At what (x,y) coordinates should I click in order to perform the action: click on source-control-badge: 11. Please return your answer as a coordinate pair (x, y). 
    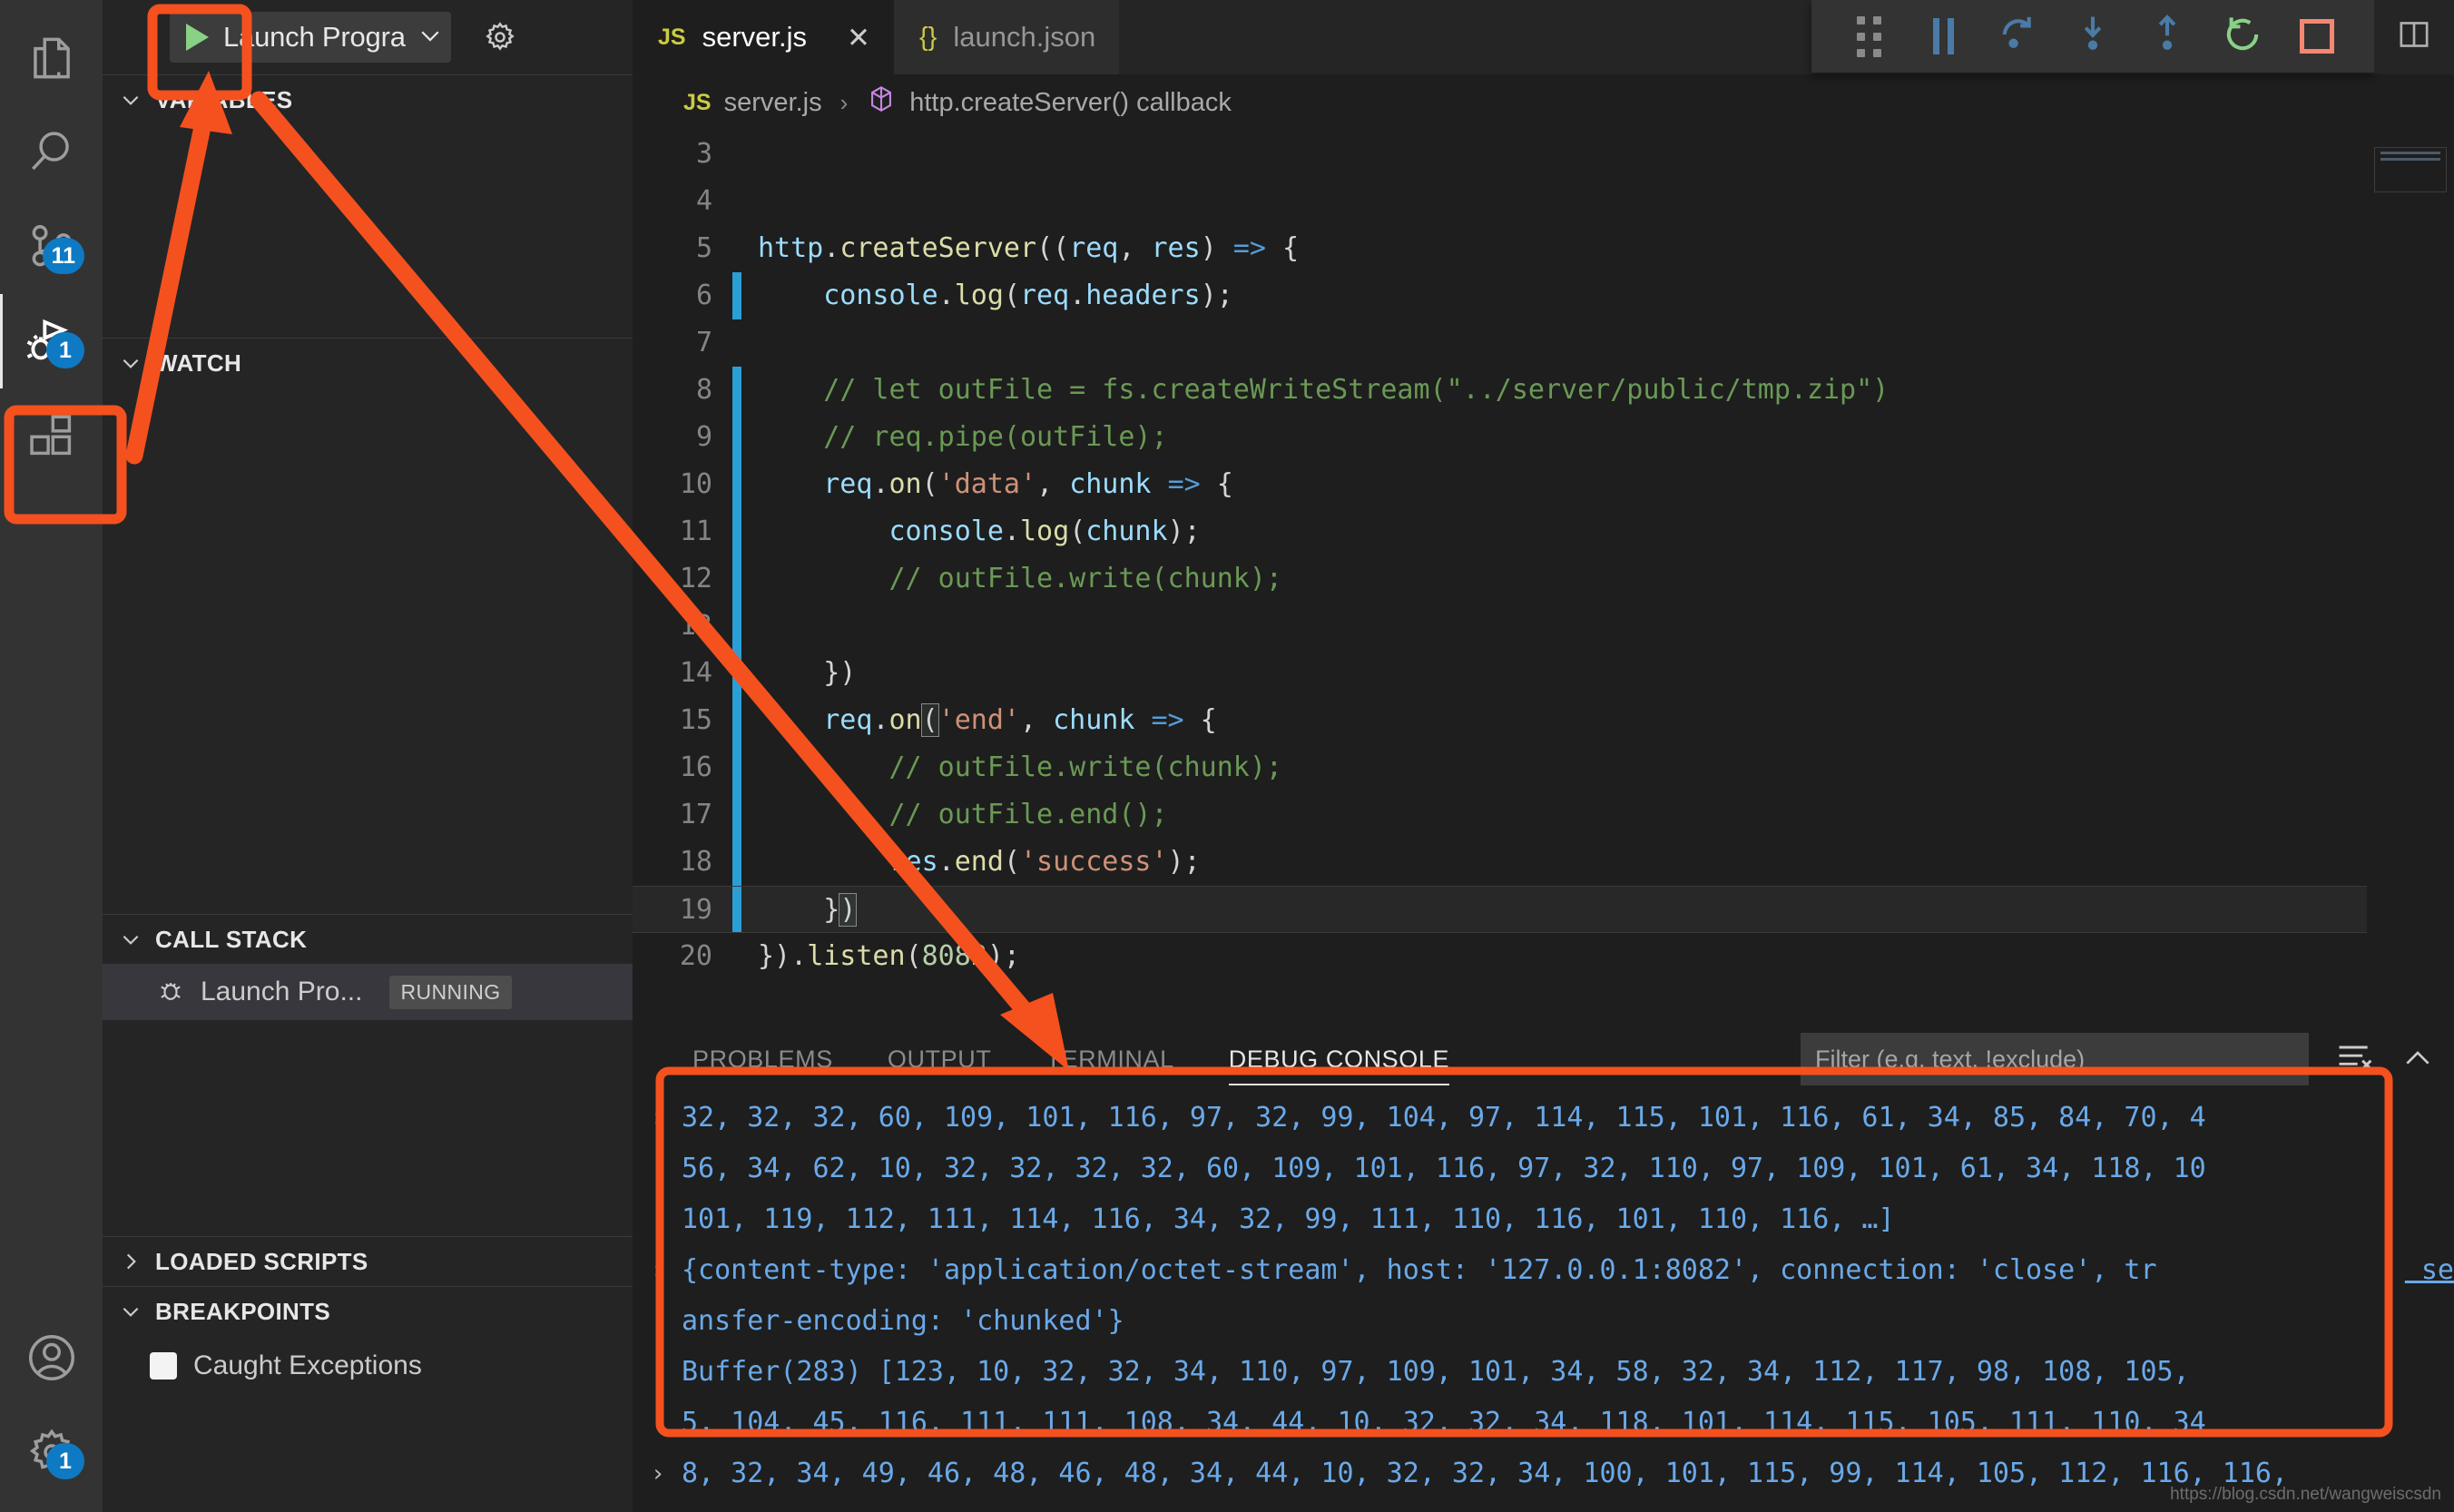
    Looking at the image, I should click on (63, 256).